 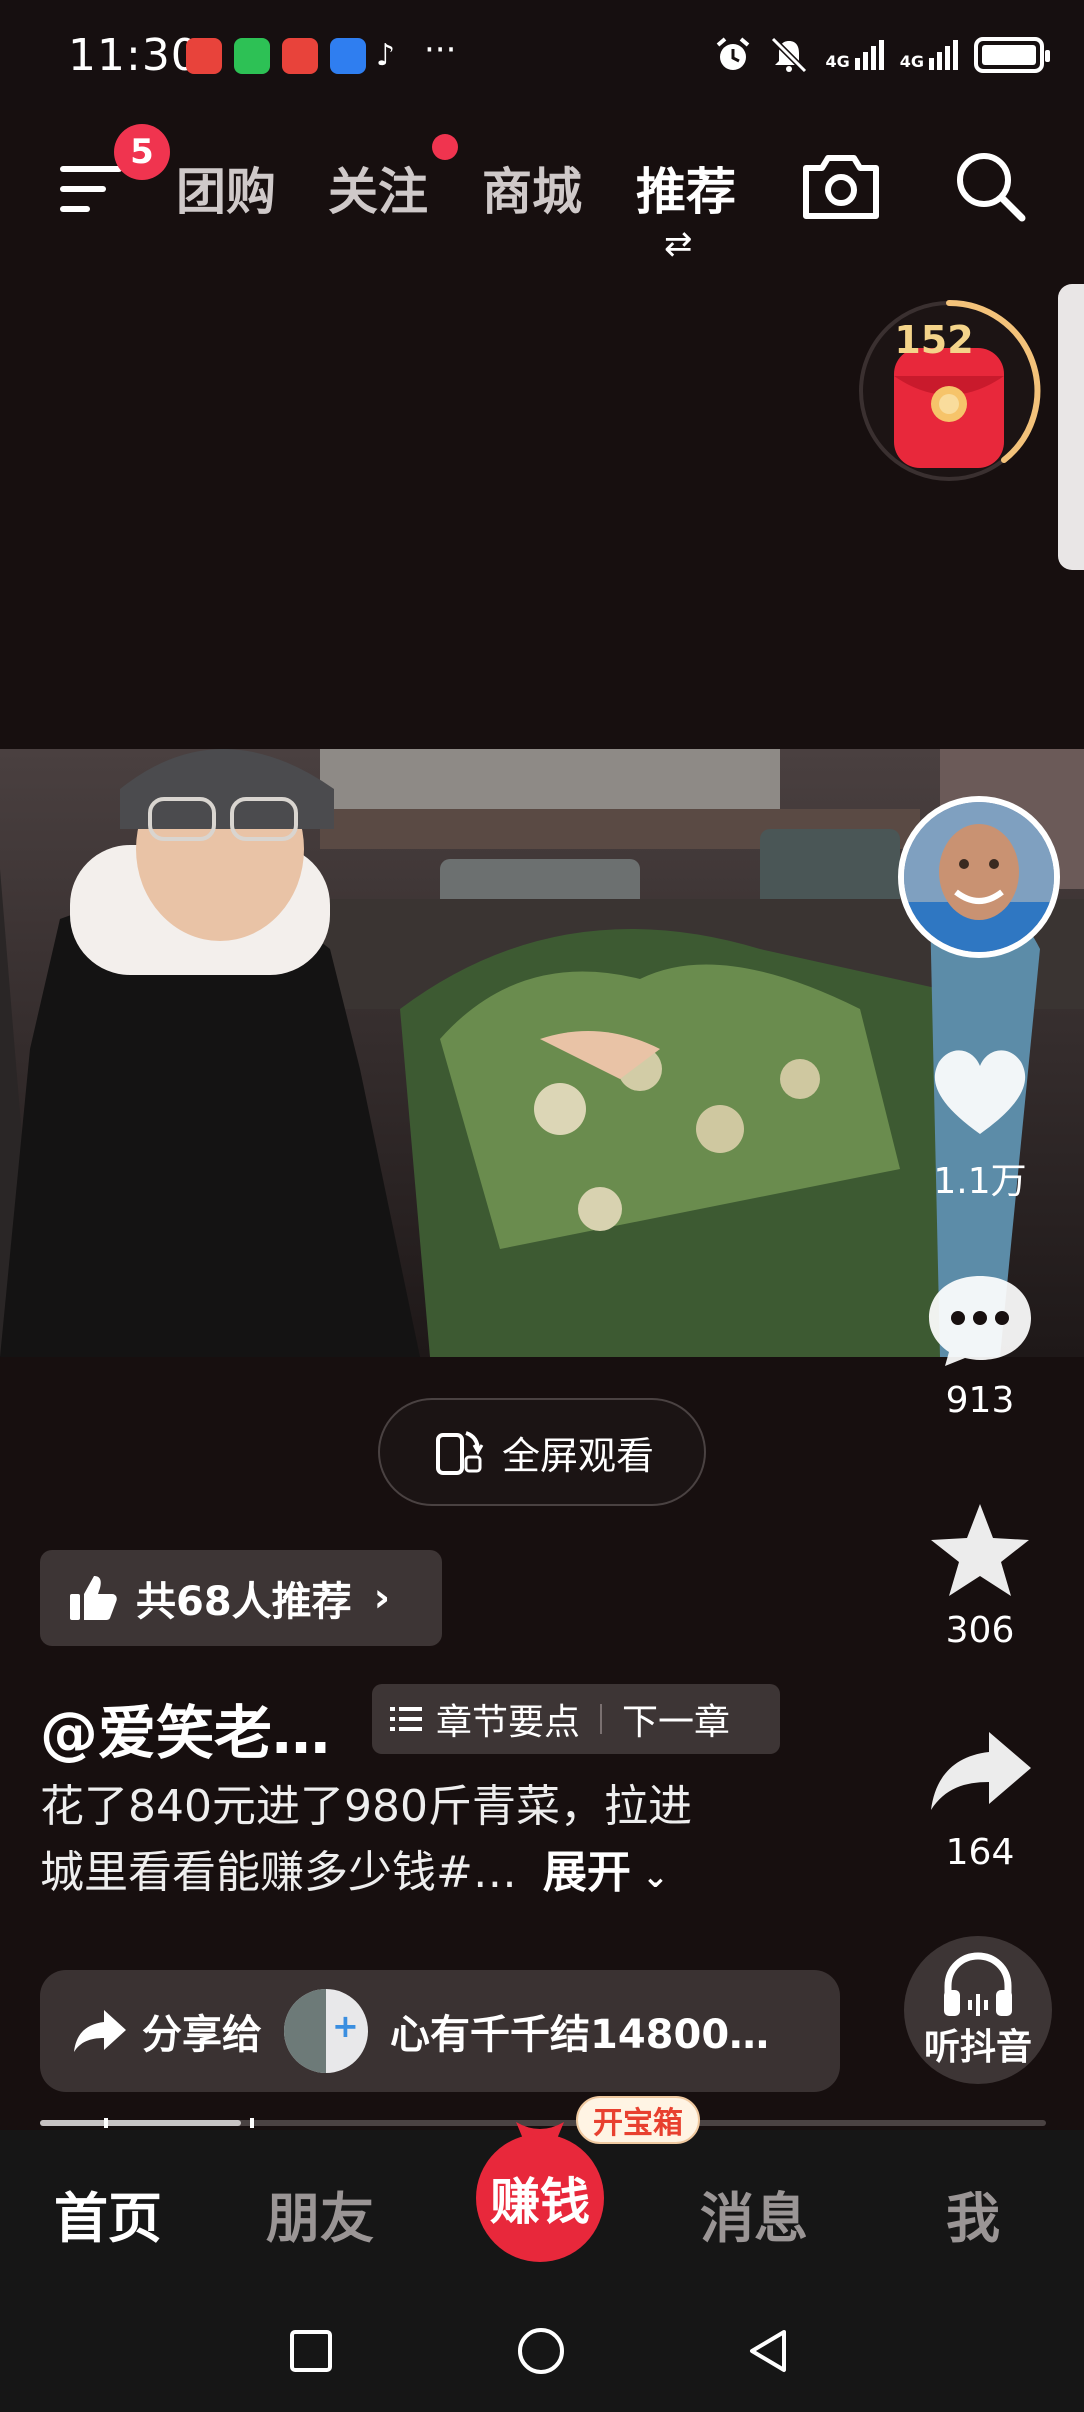 What do you see at coordinates (134, 55) in the screenshot?
I see `status-time: 11:30` at bounding box center [134, 55].